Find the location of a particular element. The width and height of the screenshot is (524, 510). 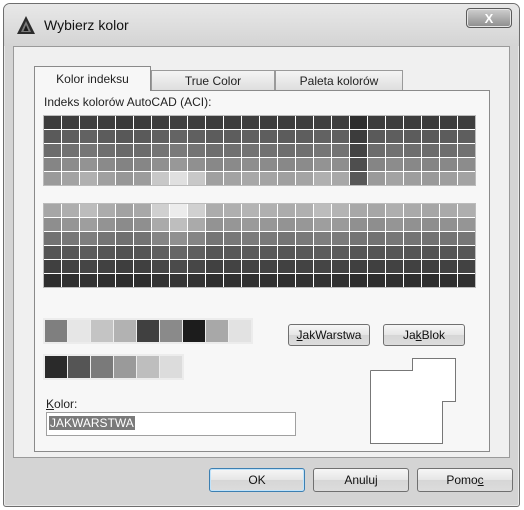

tab-true-color: True Color is located at coordinates (213, 80).